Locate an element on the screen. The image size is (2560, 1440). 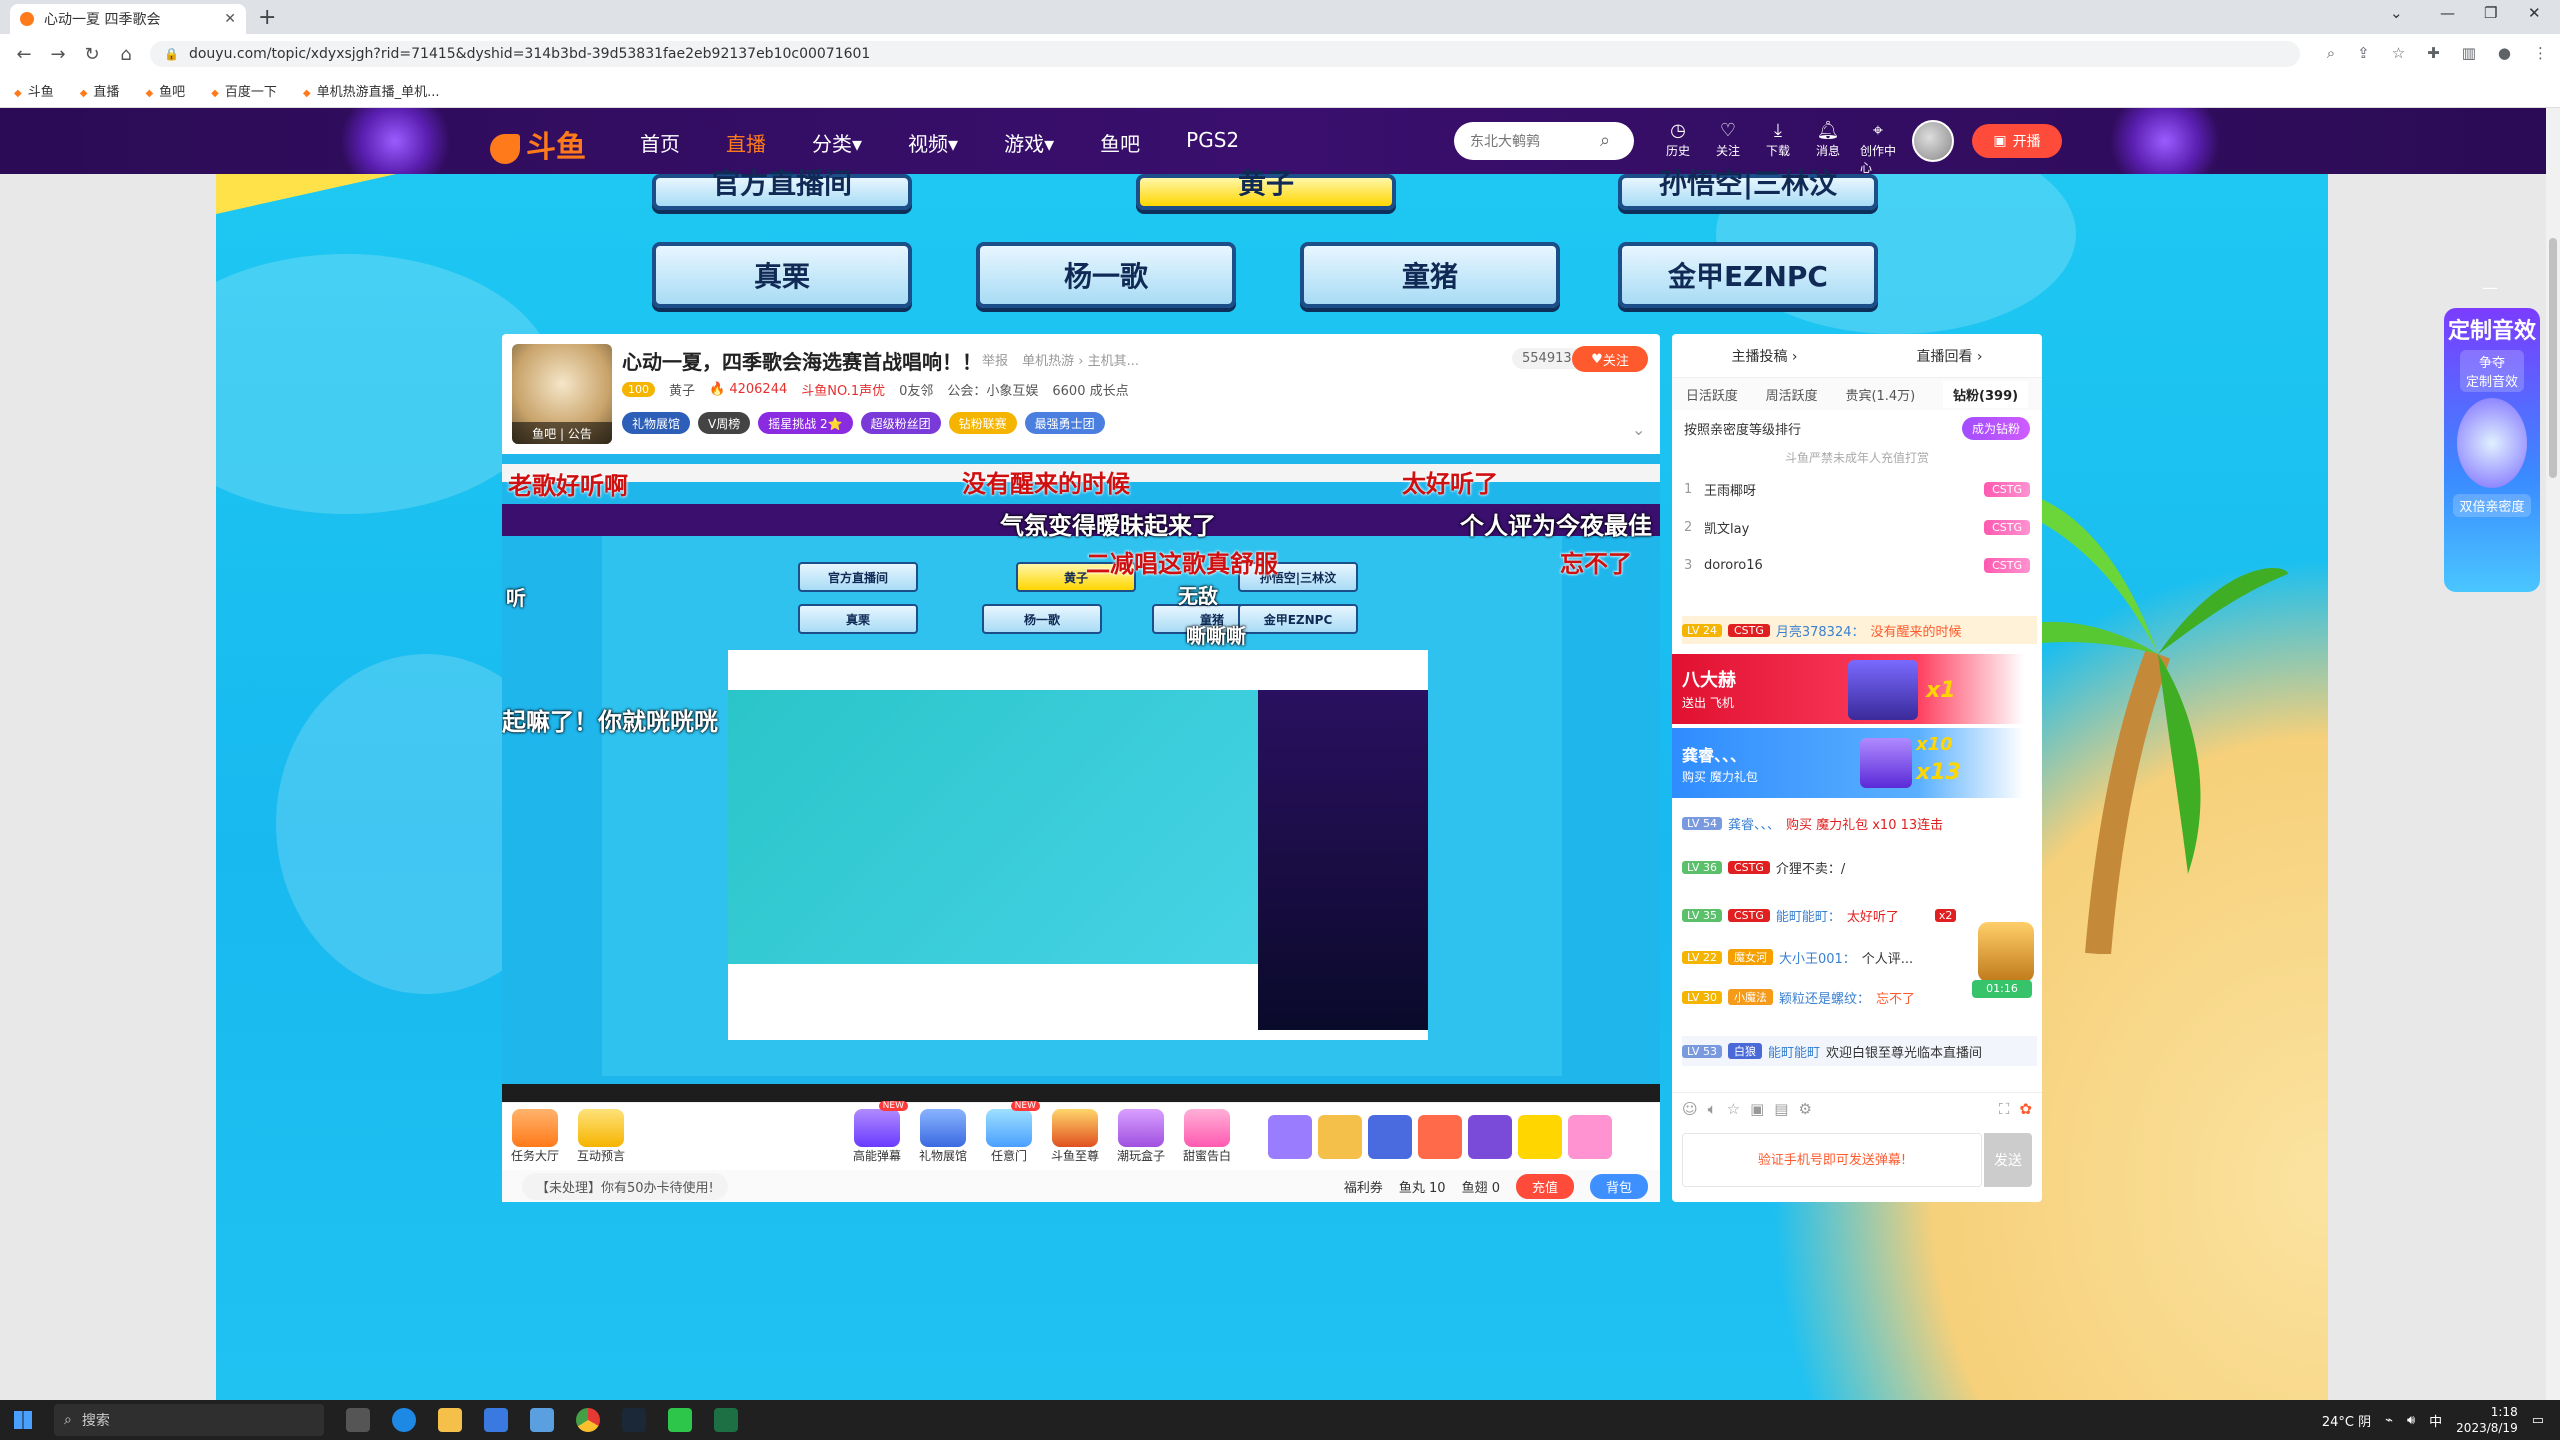
category-zhenli: 真栗 is located at coordinates (782, 275).